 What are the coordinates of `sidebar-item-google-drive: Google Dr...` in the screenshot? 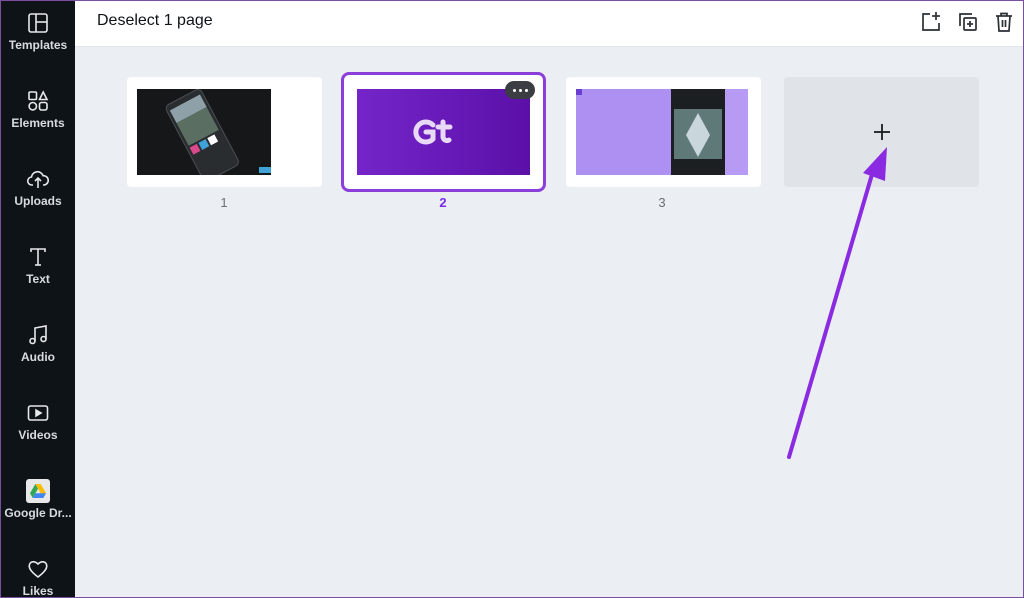 It's located at (38, 500).